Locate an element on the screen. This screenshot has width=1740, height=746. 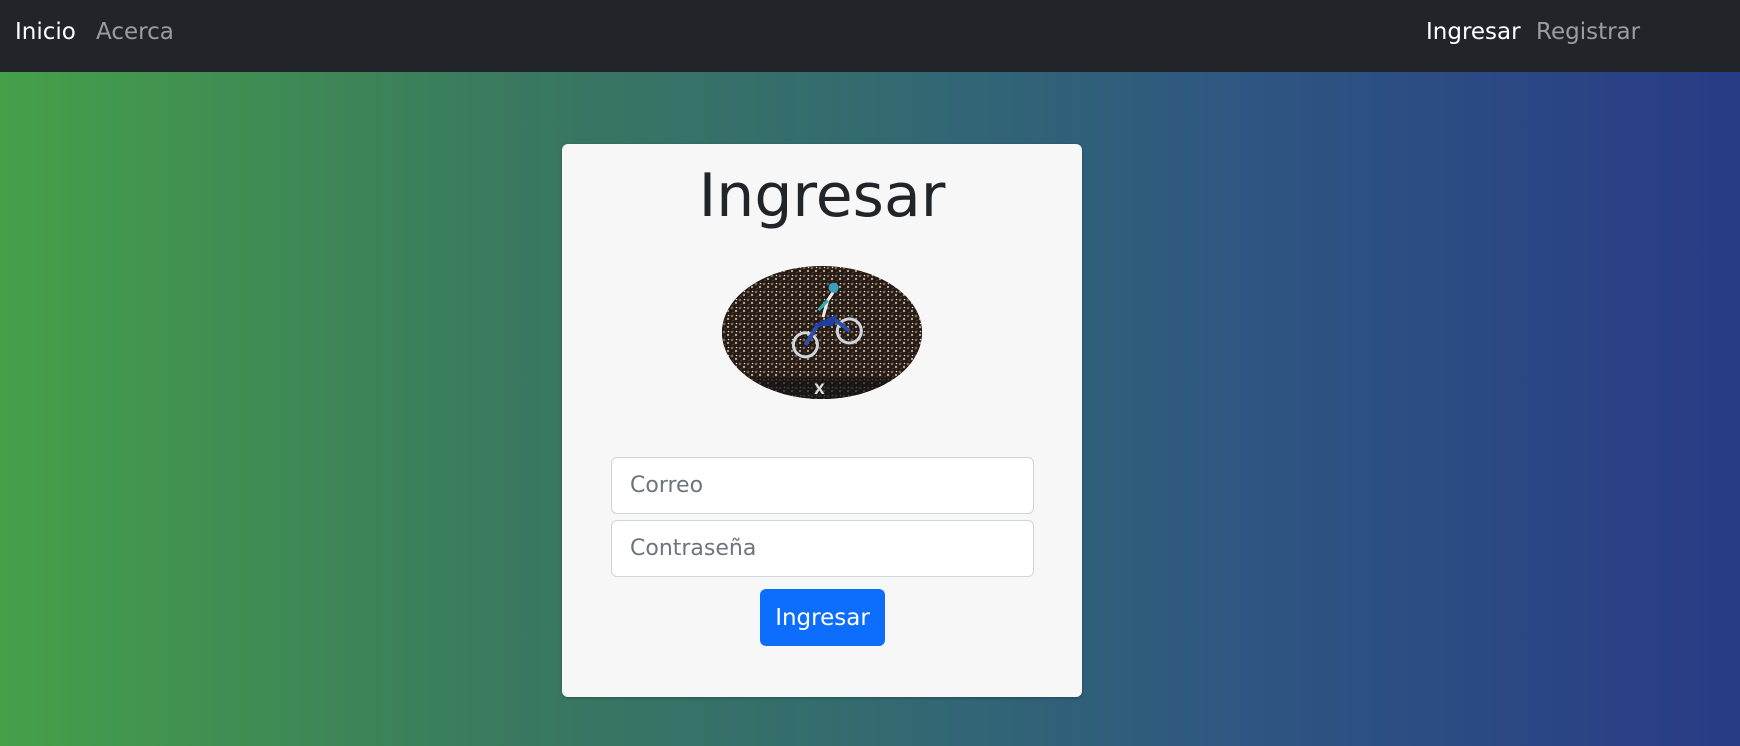
nav-link-registrar: Registrar is located at coordinates (1588, 32).